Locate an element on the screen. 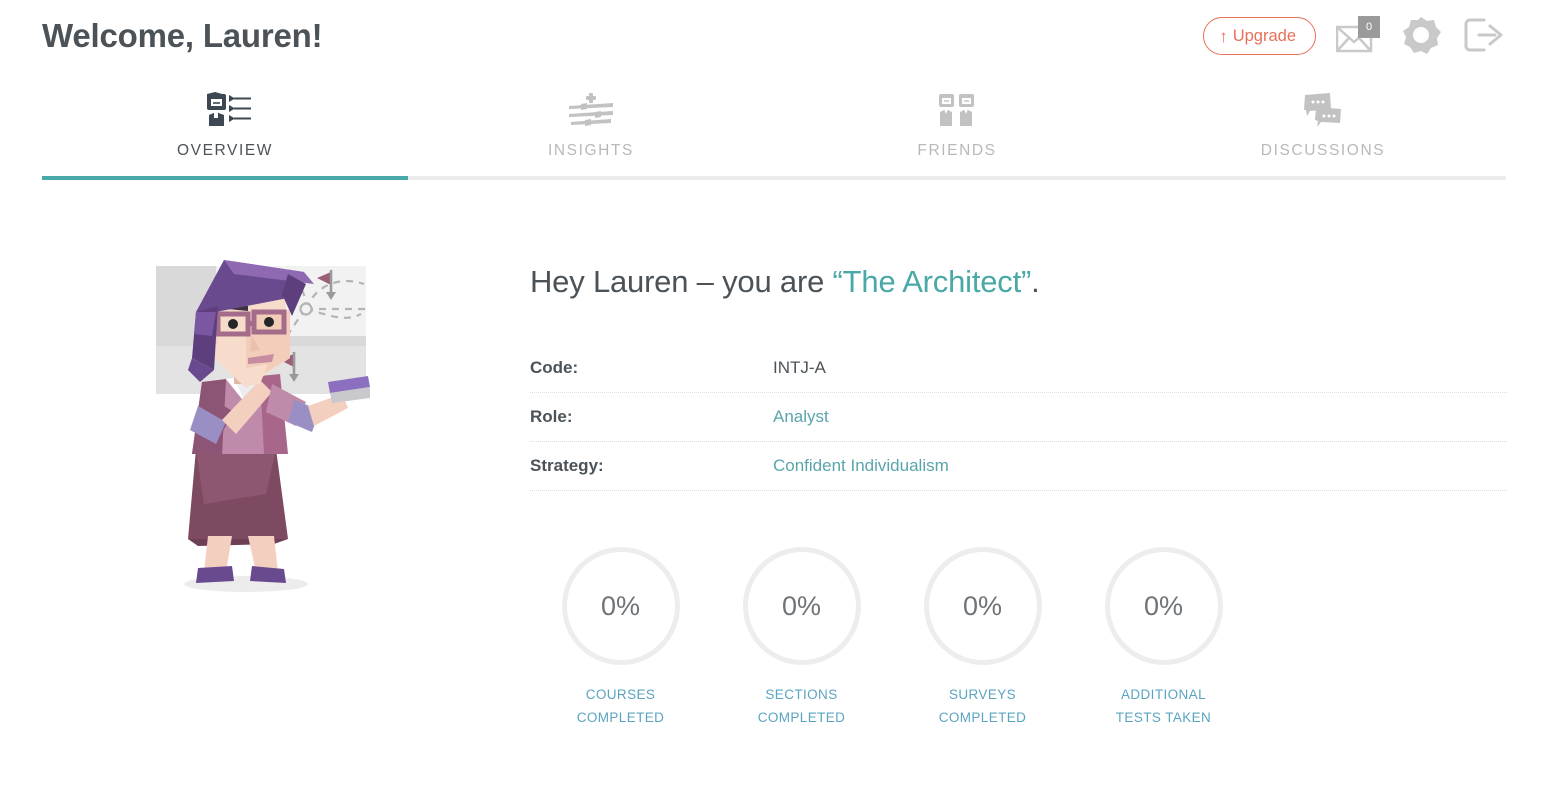  page-title: Welcome, Lauren! is located at coordinates (182, 35).